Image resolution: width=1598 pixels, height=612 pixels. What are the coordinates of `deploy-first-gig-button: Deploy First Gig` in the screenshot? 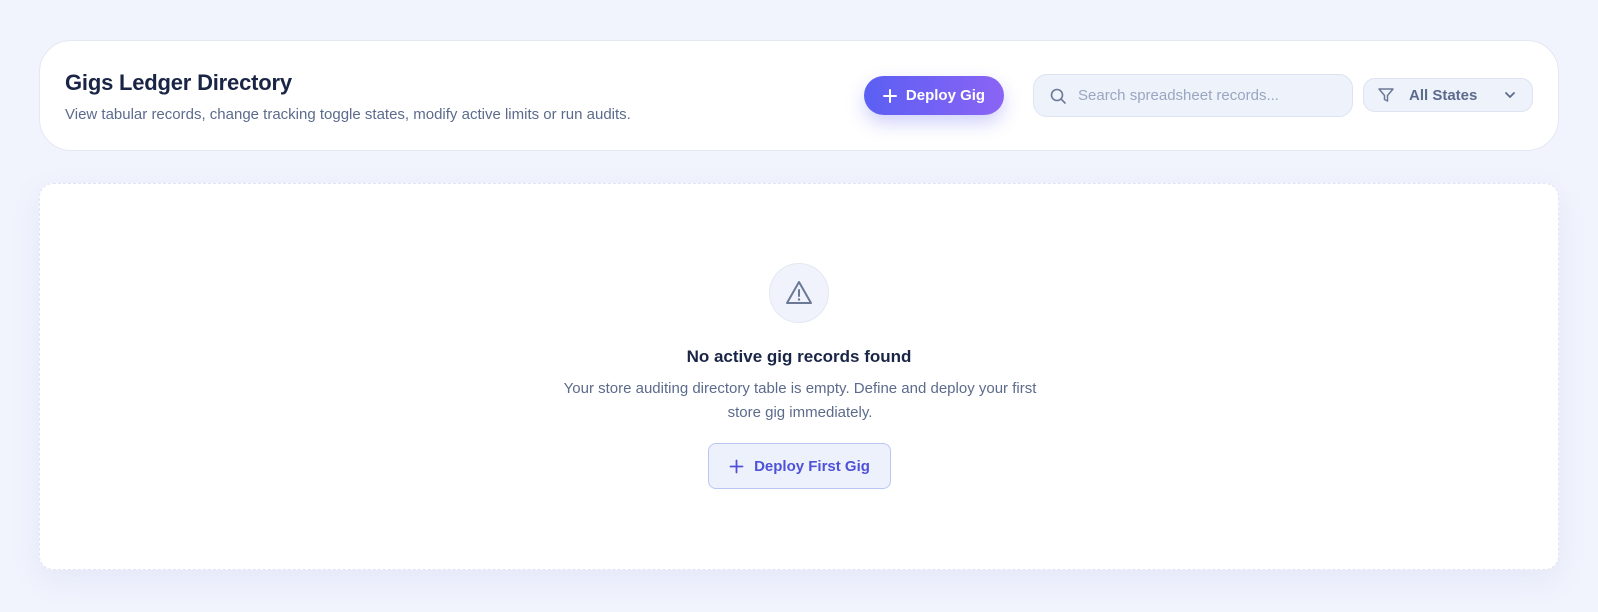 It's located at (799, 466).